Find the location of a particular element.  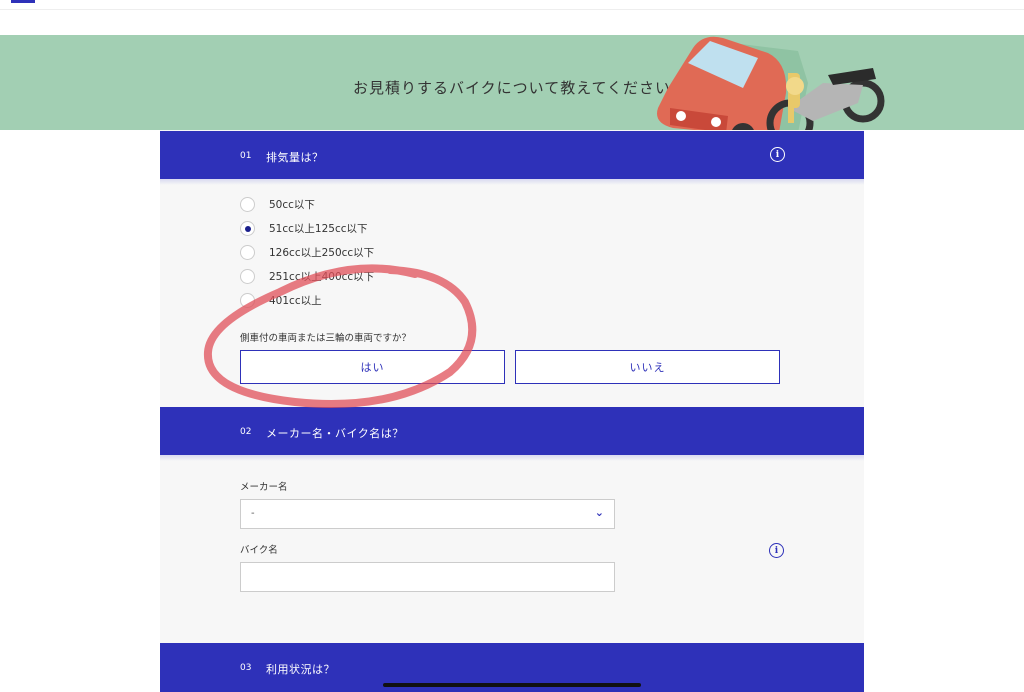

section-title: 利用状況は？ is located at coordinates (300, 669).